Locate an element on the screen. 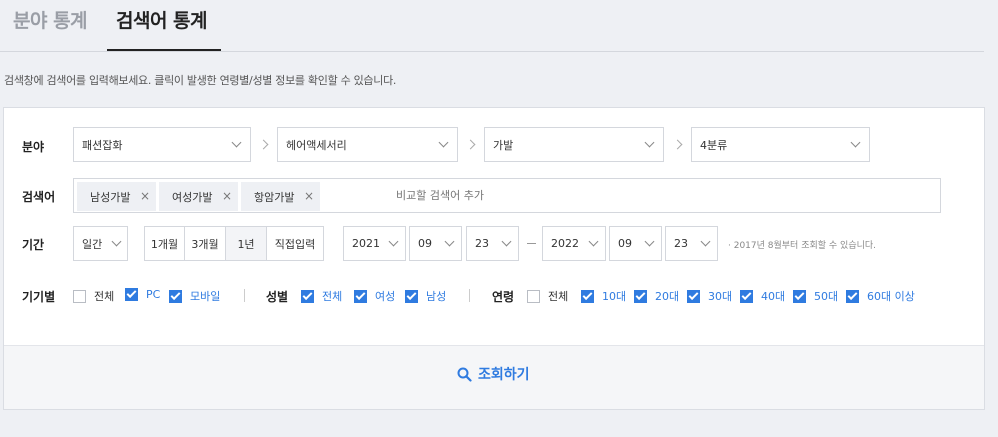  device-label: 기기별 is located at coordinates (39, 297).